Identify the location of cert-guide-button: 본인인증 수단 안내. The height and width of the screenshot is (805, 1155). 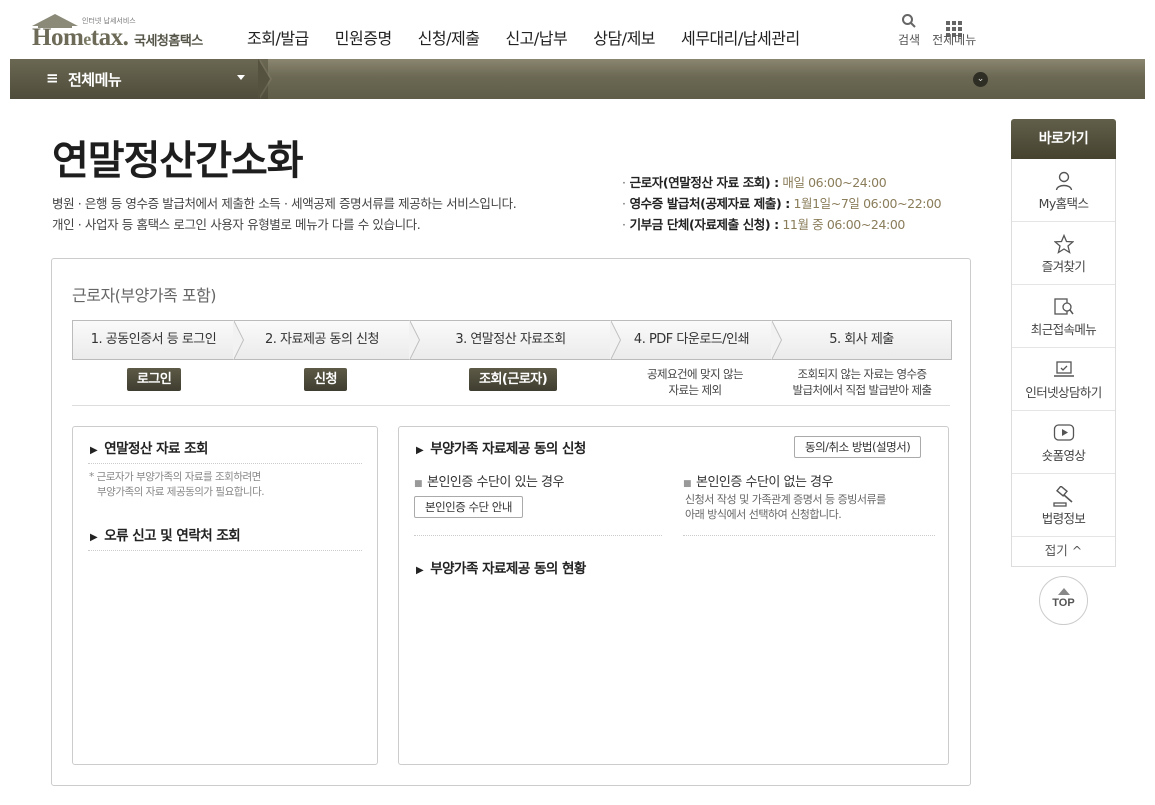
(468, 507).